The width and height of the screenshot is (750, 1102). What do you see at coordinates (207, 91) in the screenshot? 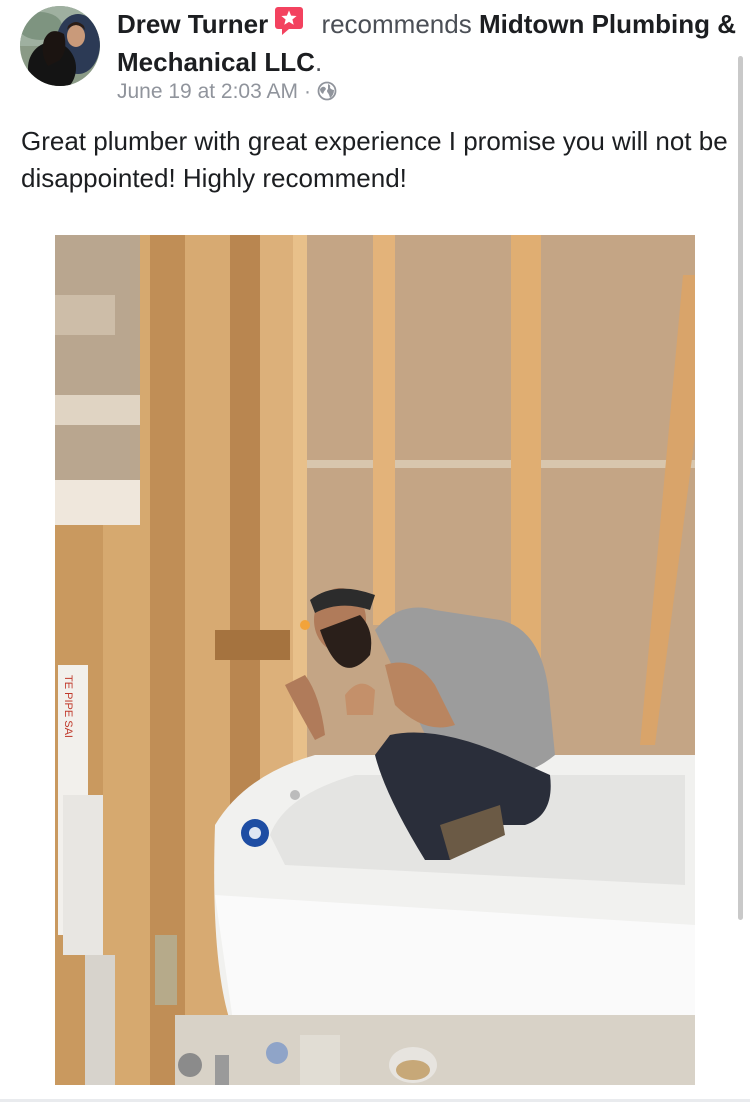
I see `post-timestamp: June 19 at 2:03 AM` at bounding box center [207, 91].